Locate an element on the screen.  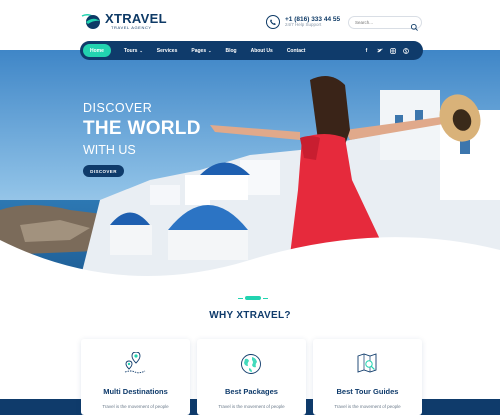
instagram-icon is located at coordinates (392, 50).